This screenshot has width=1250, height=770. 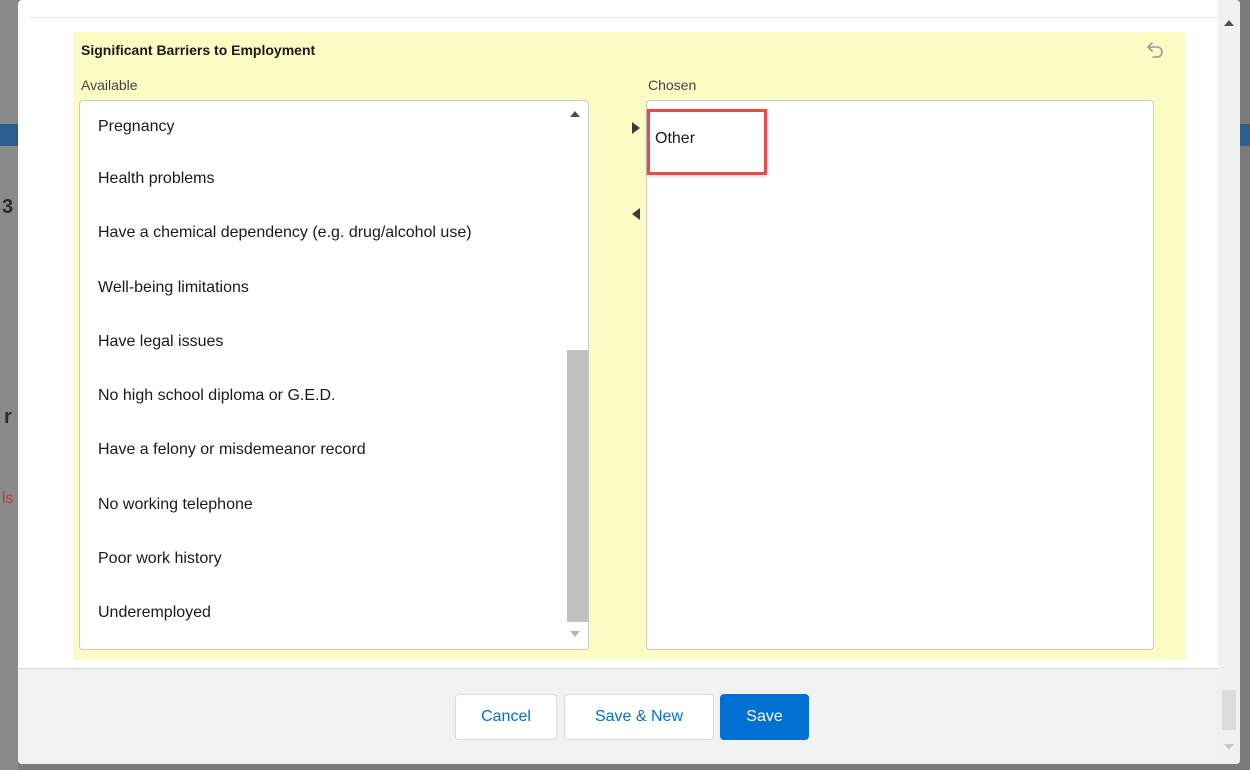 I want to click on save-button: Save, so click(x=764, y=717).